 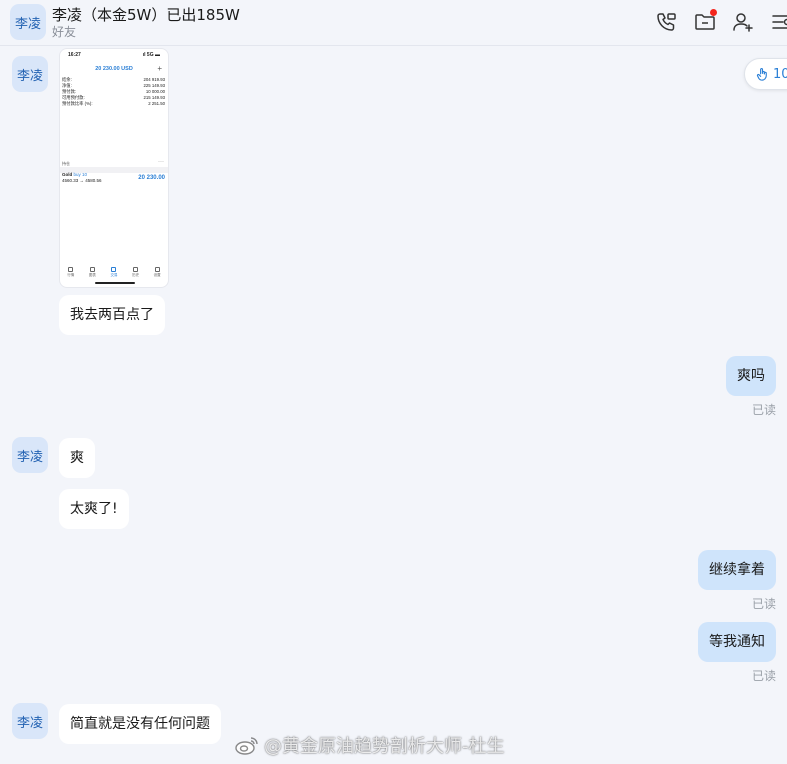 I want to click on message-bubble: 爽, so click(x=77, y=458).